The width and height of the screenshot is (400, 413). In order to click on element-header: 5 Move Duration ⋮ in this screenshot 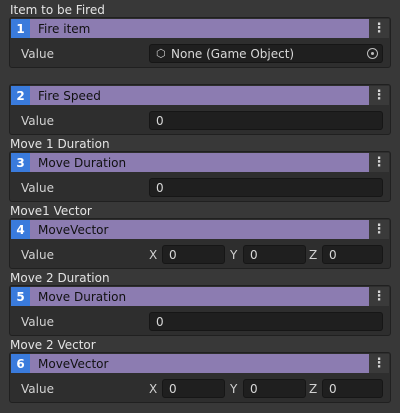, I will do `click(200, 296)`.